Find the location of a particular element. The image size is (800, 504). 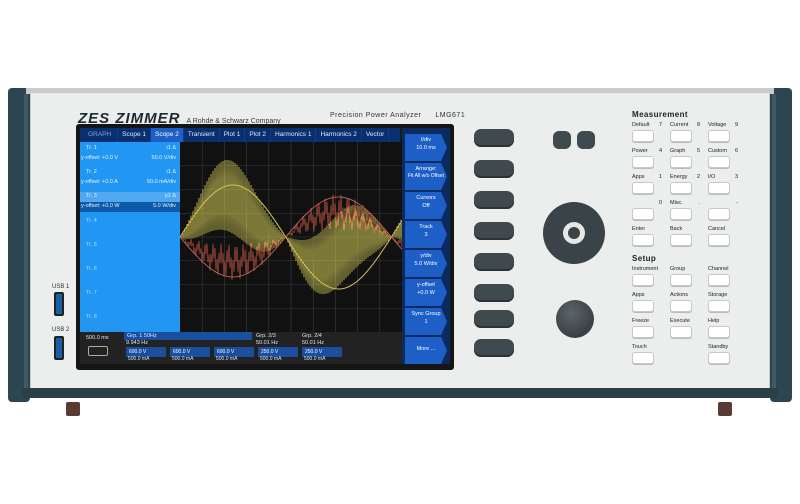

status-group-1: Grp. 1 50Hz is located at coordinates (188, 336).